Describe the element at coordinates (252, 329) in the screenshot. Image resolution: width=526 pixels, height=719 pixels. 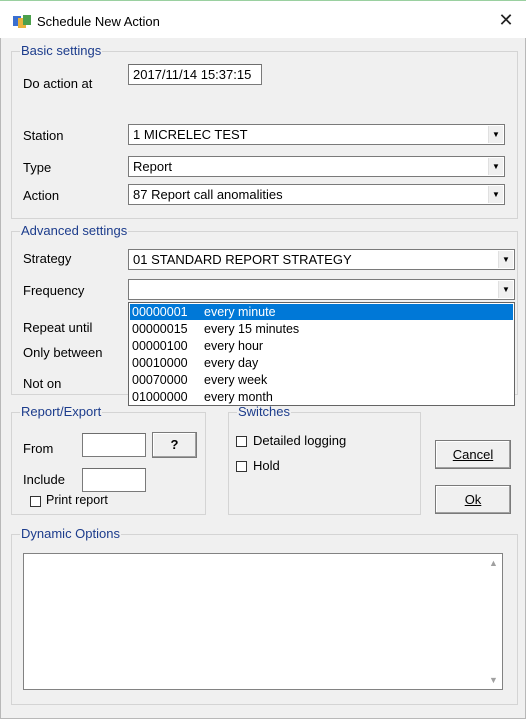
I see `frequency-option-label: every 15 minutes` at that location.